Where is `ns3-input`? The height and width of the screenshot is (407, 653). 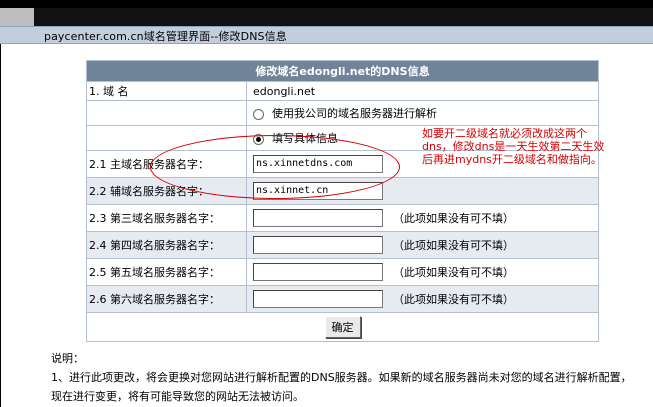 ns3-input is located at coordinates (318, 218).